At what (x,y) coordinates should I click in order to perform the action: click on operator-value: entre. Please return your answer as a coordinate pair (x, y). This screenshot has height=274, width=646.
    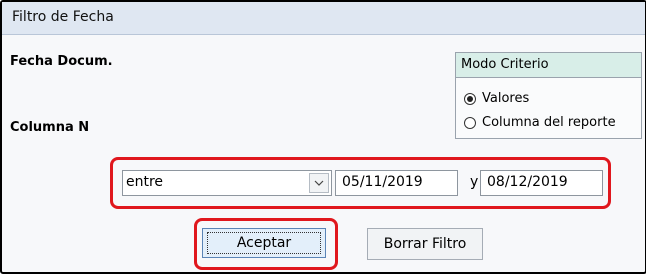
    Looking at the image, I should click on (145, 182).